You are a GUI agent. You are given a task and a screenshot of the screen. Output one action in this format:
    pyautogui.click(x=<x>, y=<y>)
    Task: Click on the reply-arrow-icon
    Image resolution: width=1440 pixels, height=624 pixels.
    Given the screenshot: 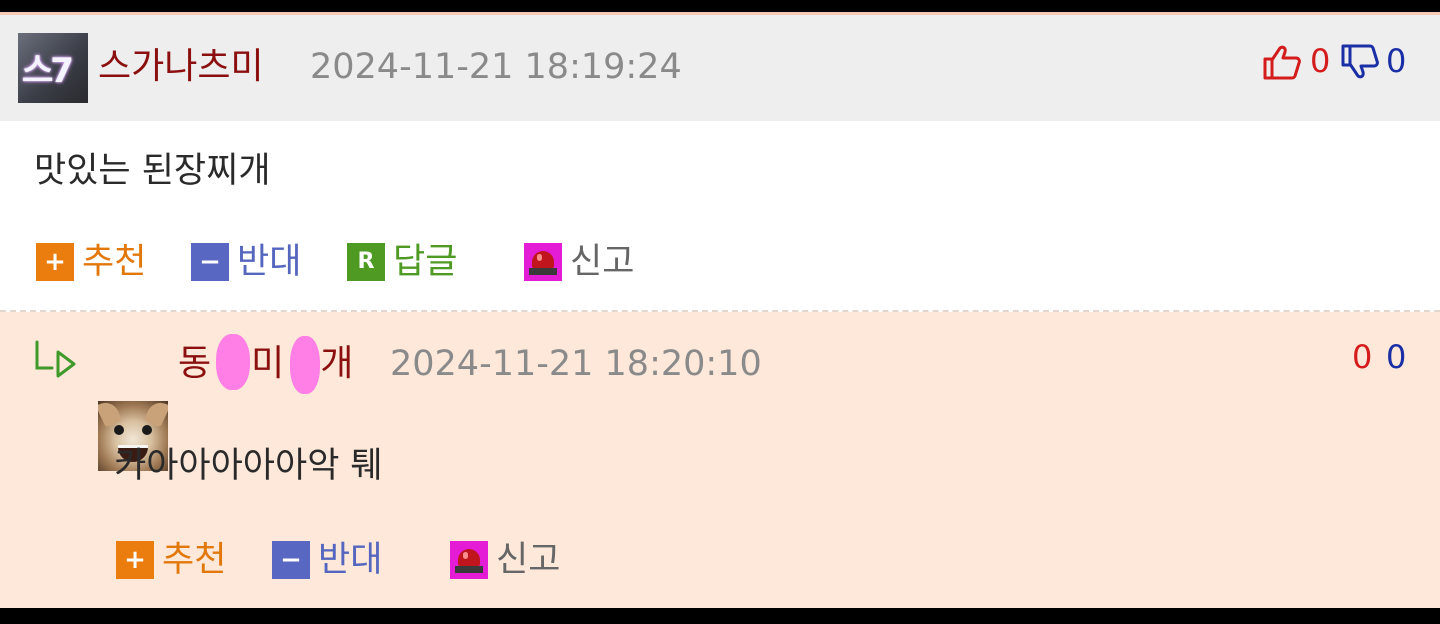 What is the action you would take?
    pyautogui.click(x=56, y=360)
    